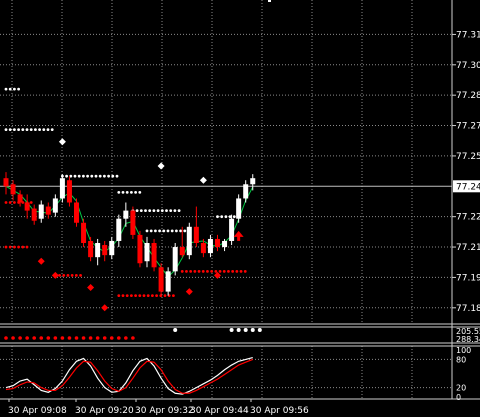 The width and height of the screenshot is (480, 417). Describe the element at coordinates (219, 411) in the screenshot. I see `time-tick-label: 30 Apr 09:44` at that location.